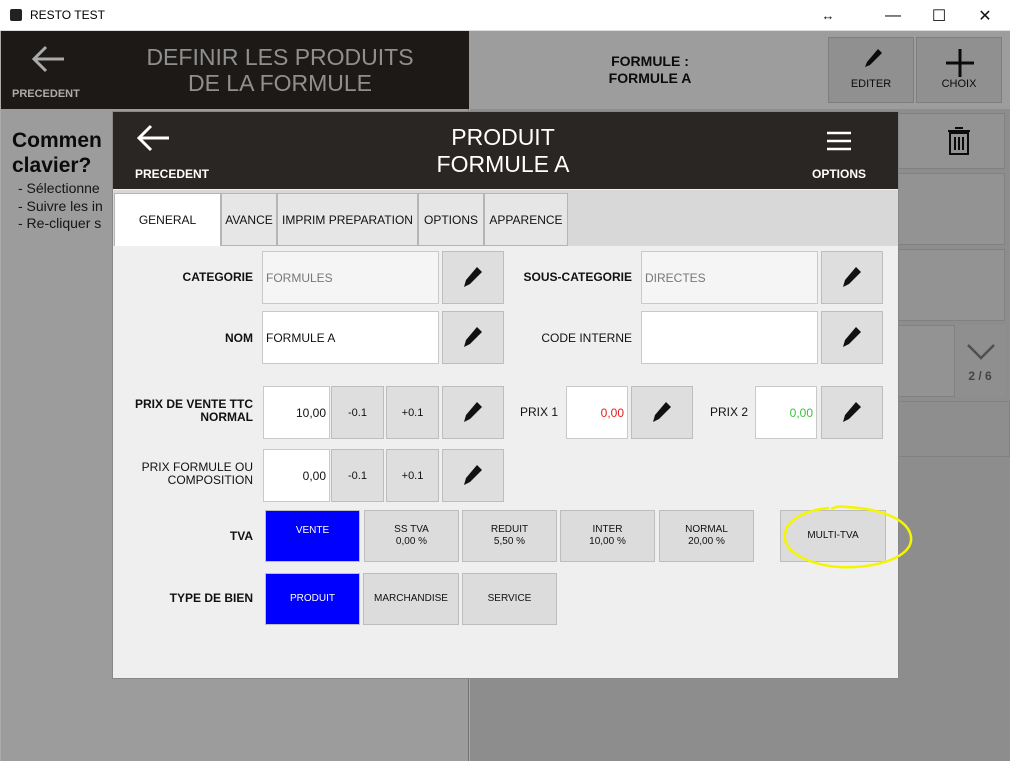 Image resolution: width=1010 pixels, height=761 pixels. What do you see at coordinates (16, 15) in the screenshot?
I see `app-icon` at bounding box center [16, 15].